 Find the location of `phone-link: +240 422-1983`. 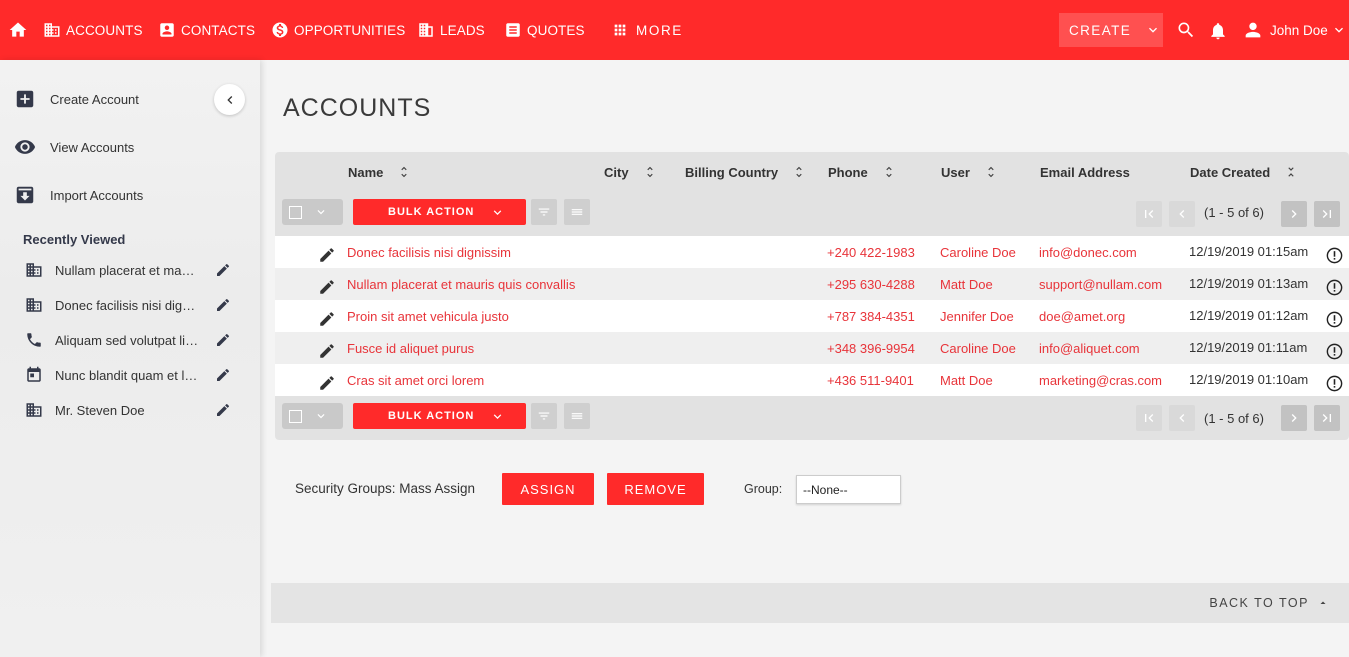

phone-link: +240 422-1983 is located at coordinates (871, 252).